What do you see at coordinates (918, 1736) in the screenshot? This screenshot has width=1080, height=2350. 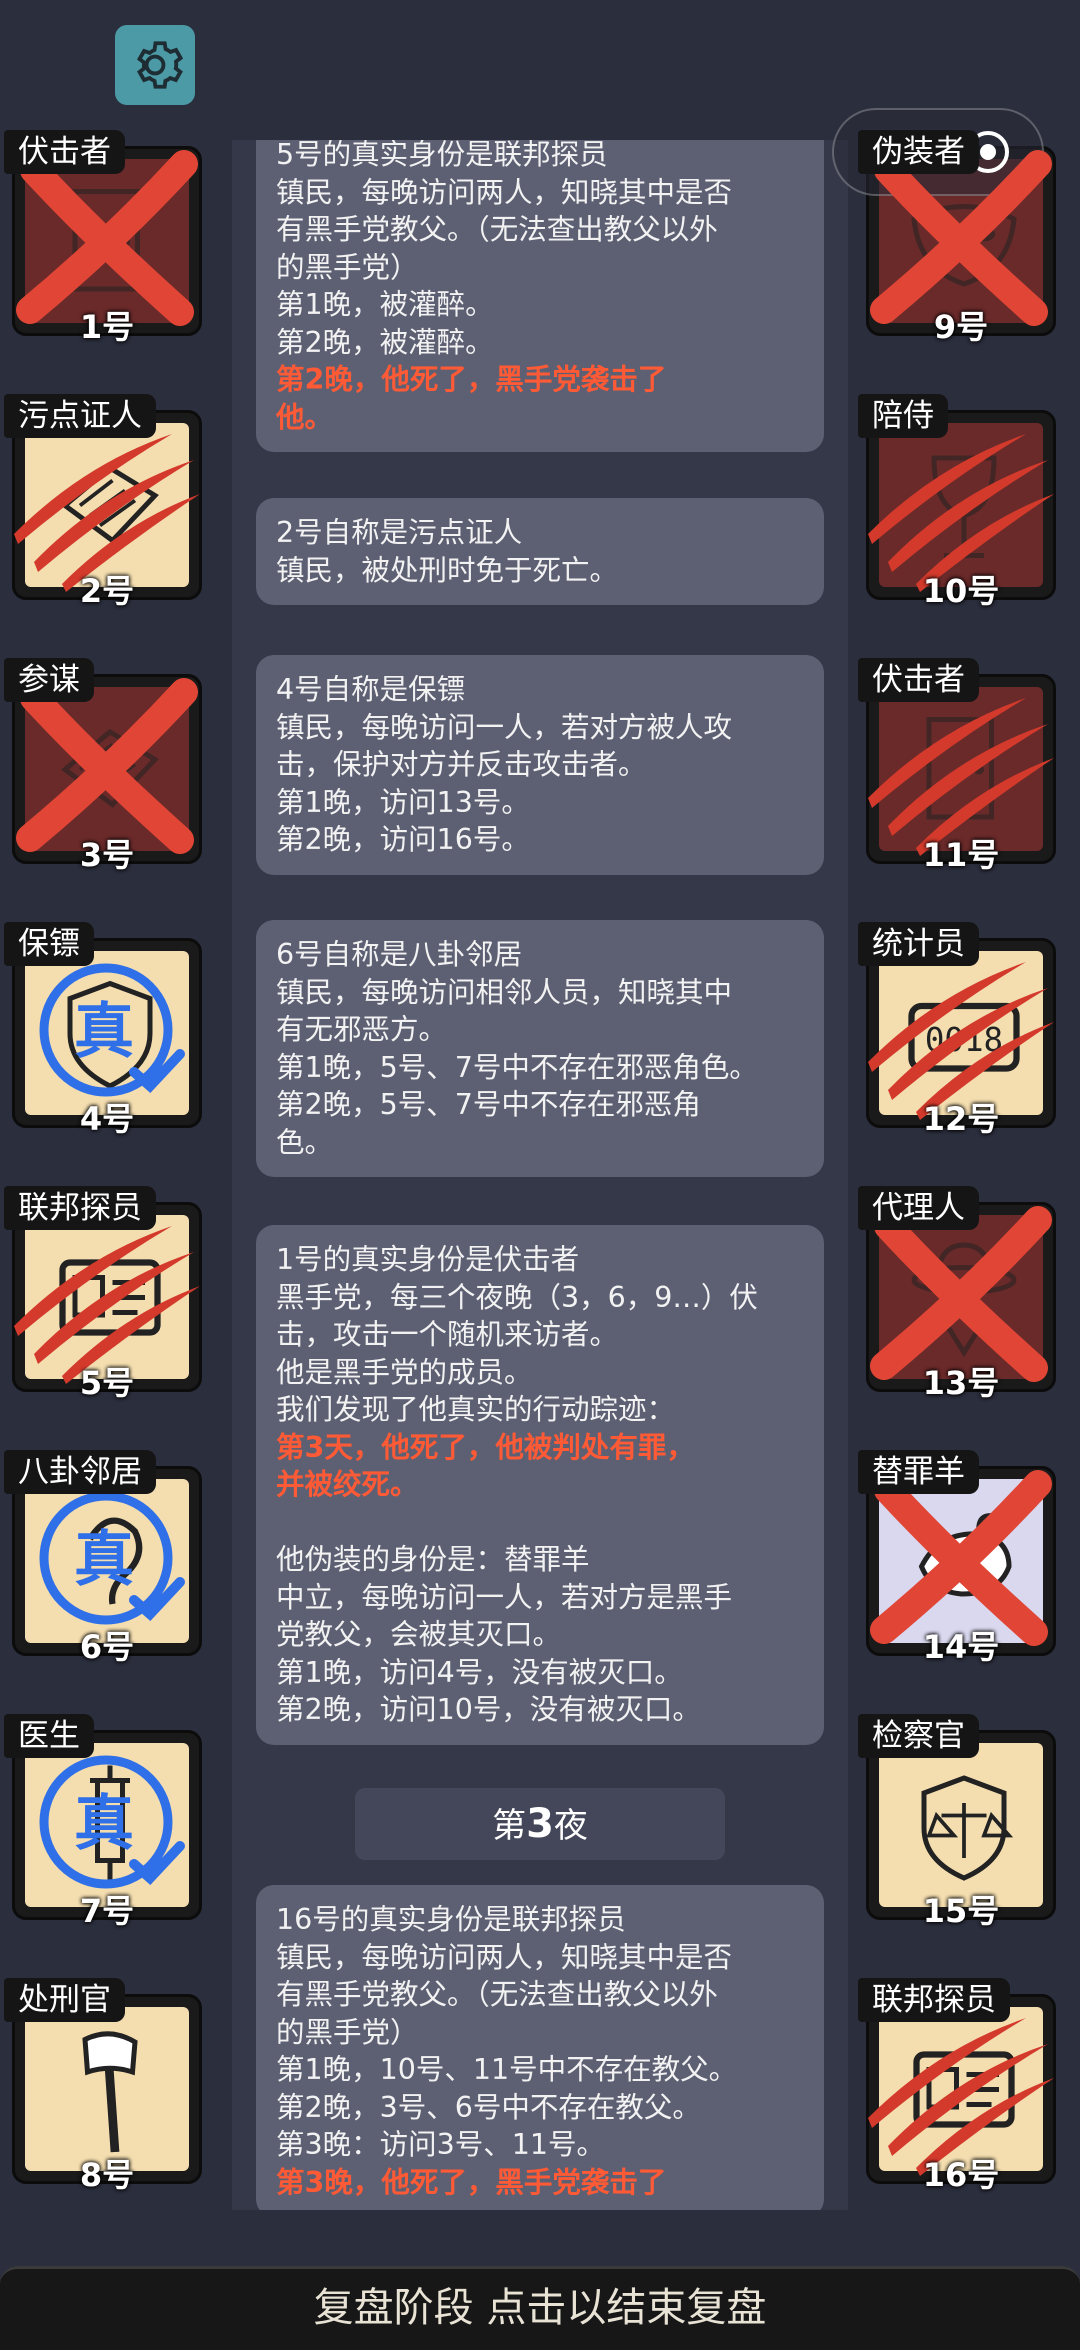 I see `role-label: 检察官` at bounding box center [918, 1736].